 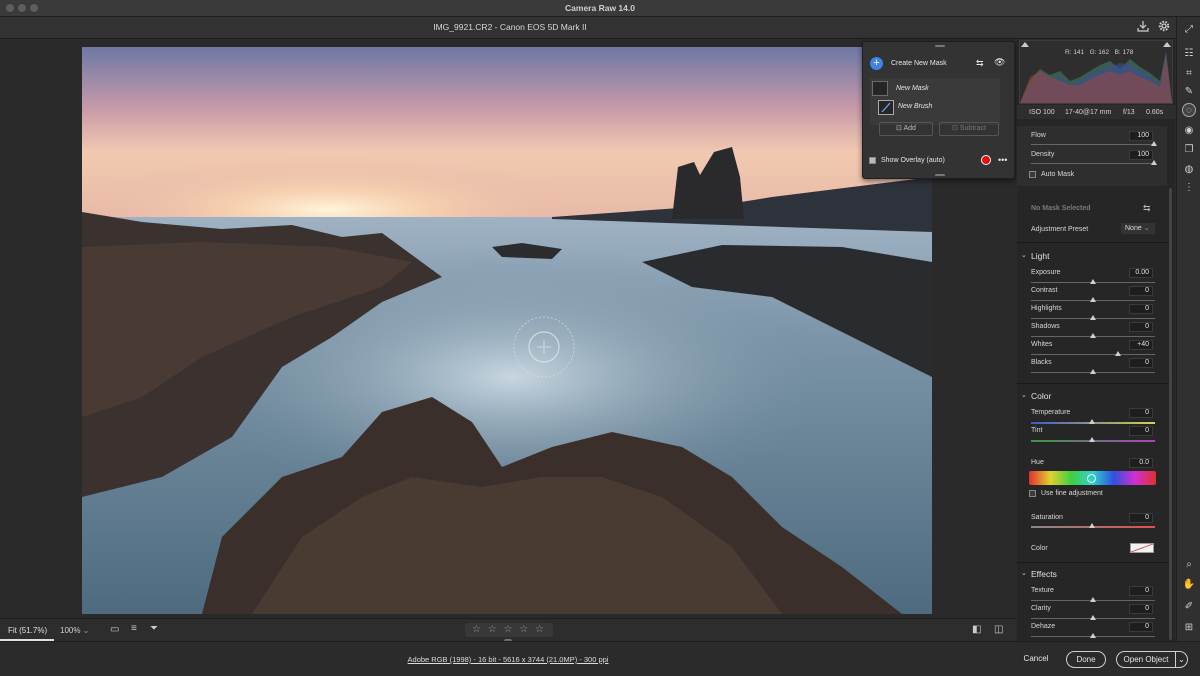 I want to click on shadows-slider-thumb, so click(x=1093, y=335).